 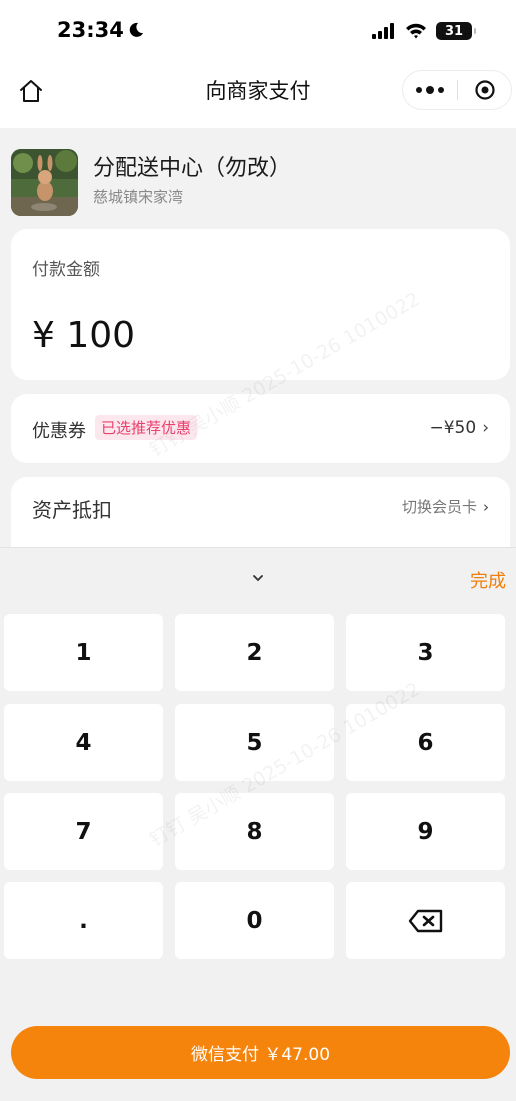 I want to click on amount-label: 付款金额, so click(x=66, y=270).